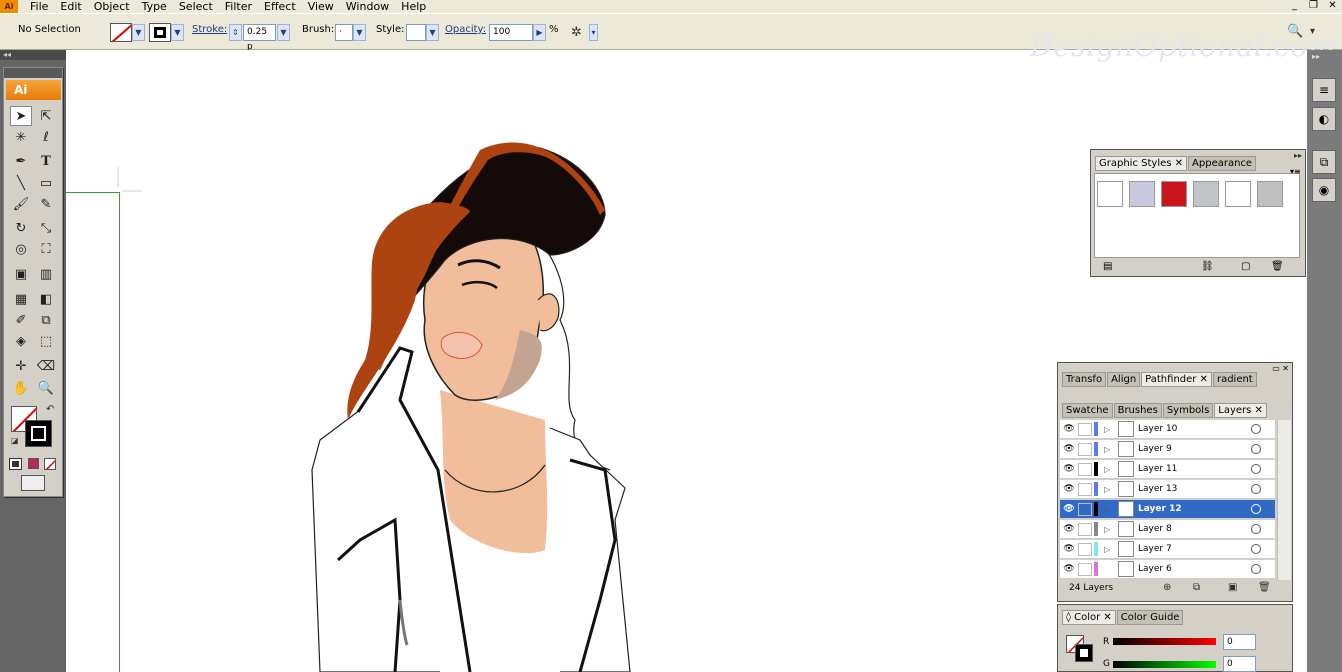 The height and width of the screenshot is (672, 1342). Describe the element at coordinates (1158, 429) in the screenshot. I see `layer-name: Layer 10` at that location.